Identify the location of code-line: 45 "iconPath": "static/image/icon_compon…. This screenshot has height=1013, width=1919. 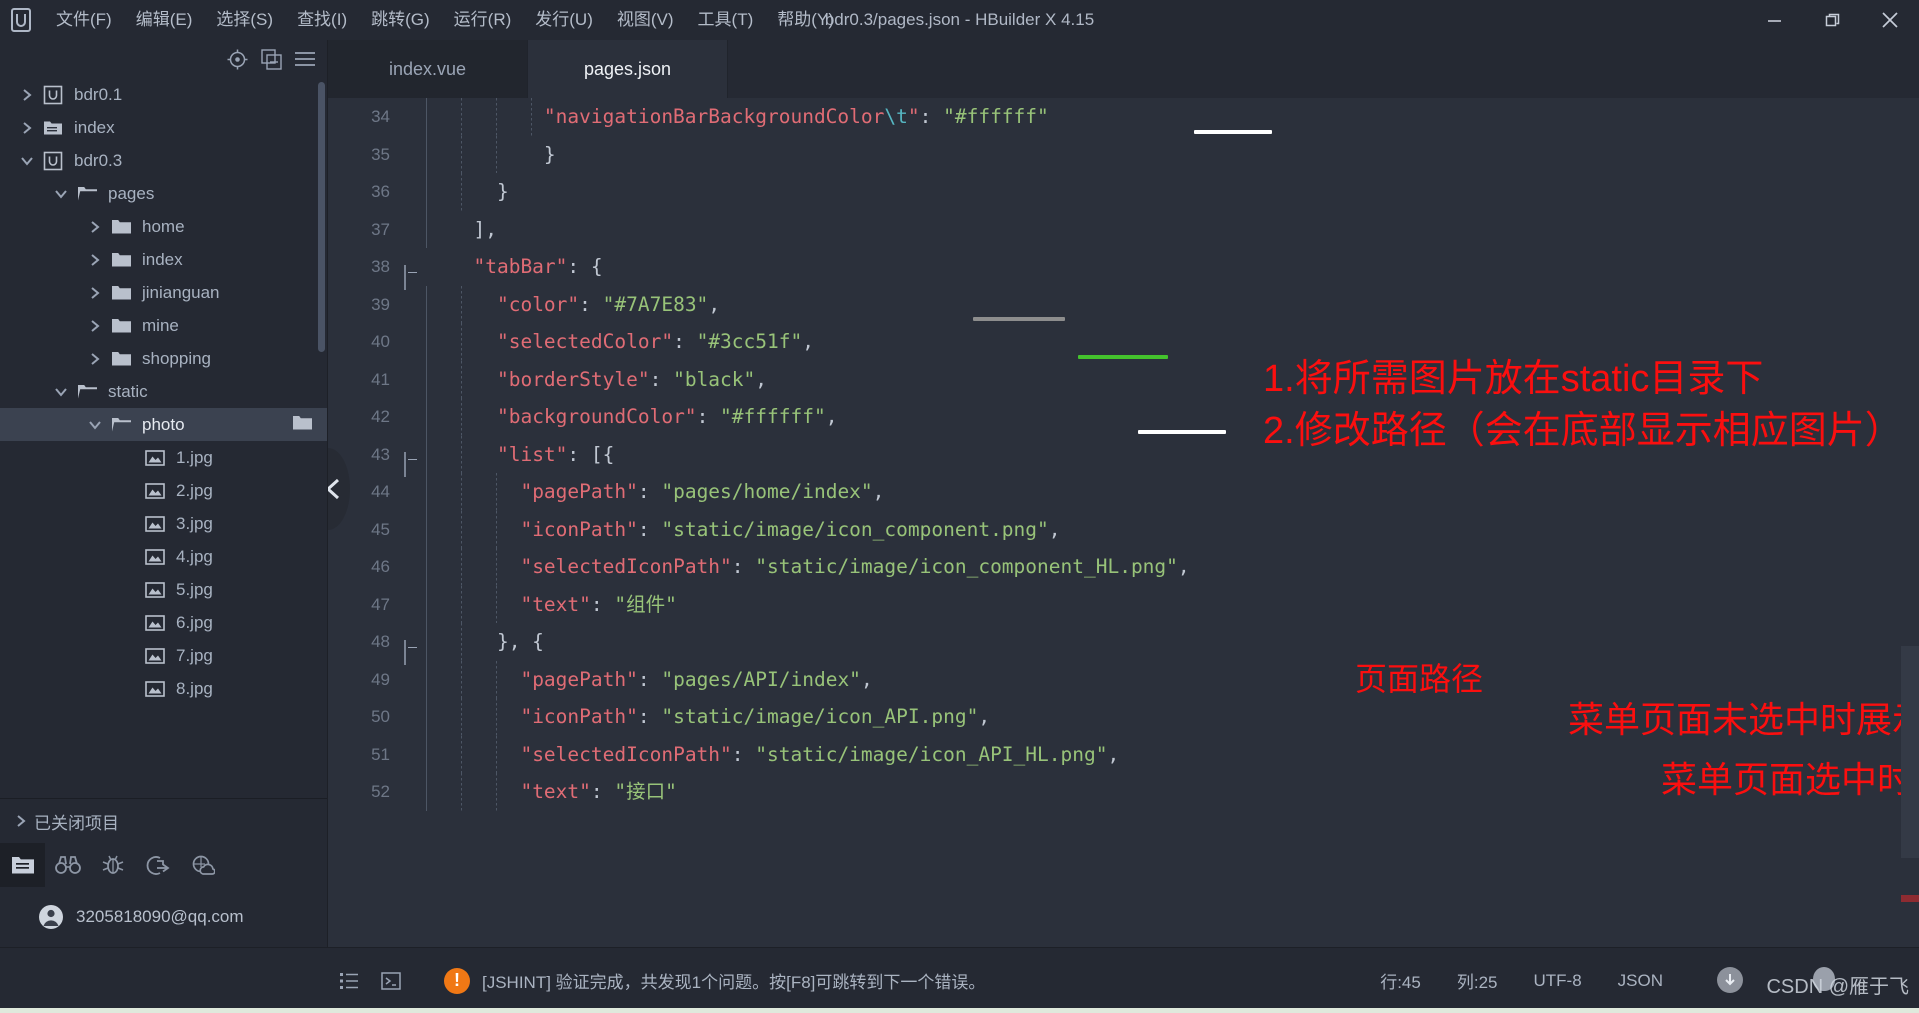
(1123, 529).